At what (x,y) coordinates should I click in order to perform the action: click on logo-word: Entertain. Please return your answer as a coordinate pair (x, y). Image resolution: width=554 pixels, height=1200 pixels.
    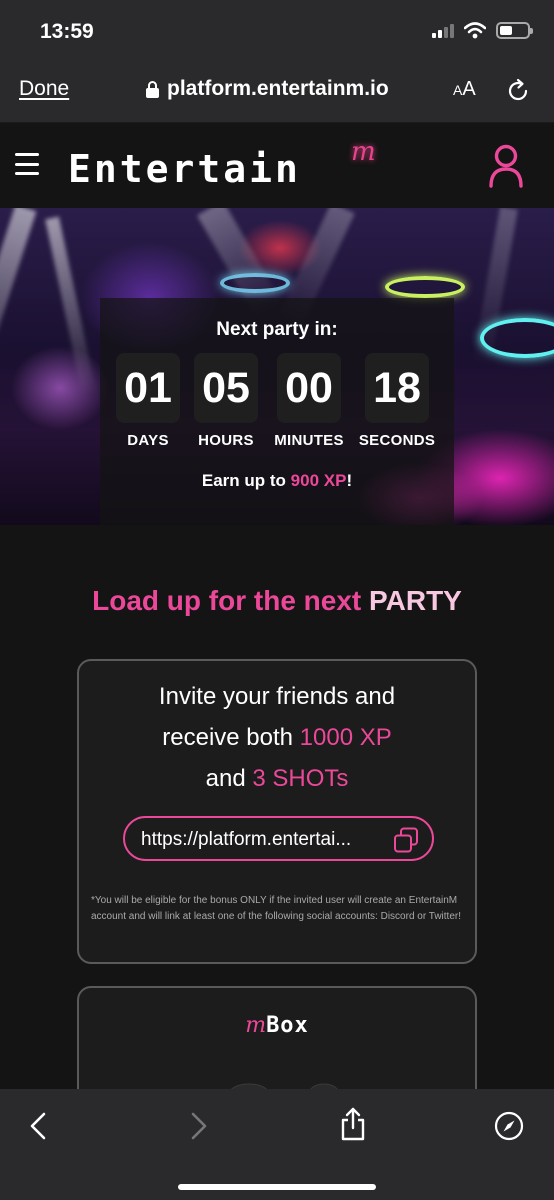
    Looking at the image, I should click on (184, 169).